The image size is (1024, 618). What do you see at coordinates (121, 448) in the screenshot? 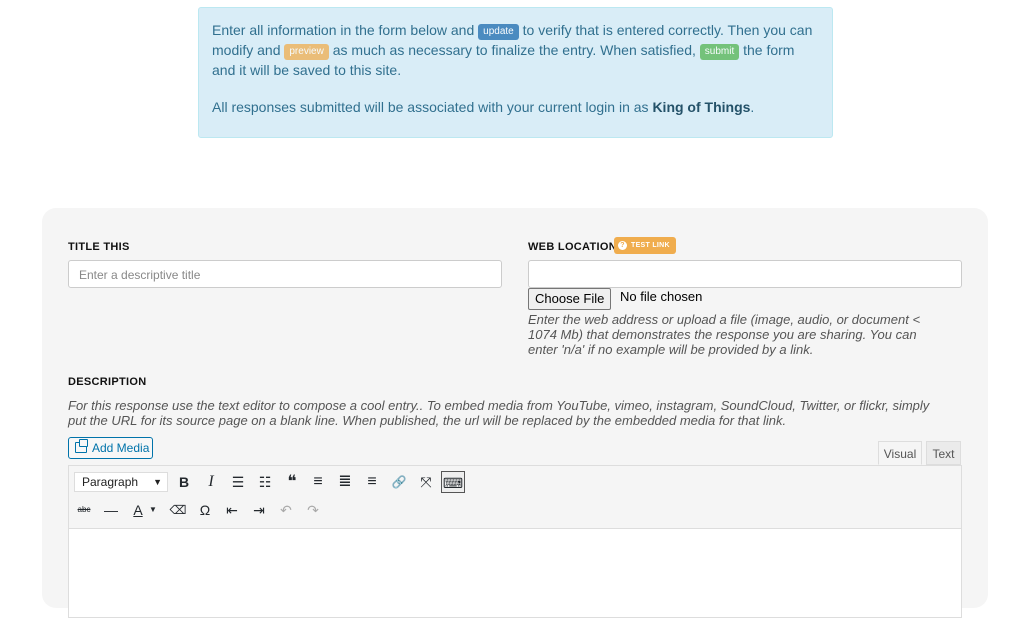
I see `add-media-label: Add Media` at bounding box center [121, 448].